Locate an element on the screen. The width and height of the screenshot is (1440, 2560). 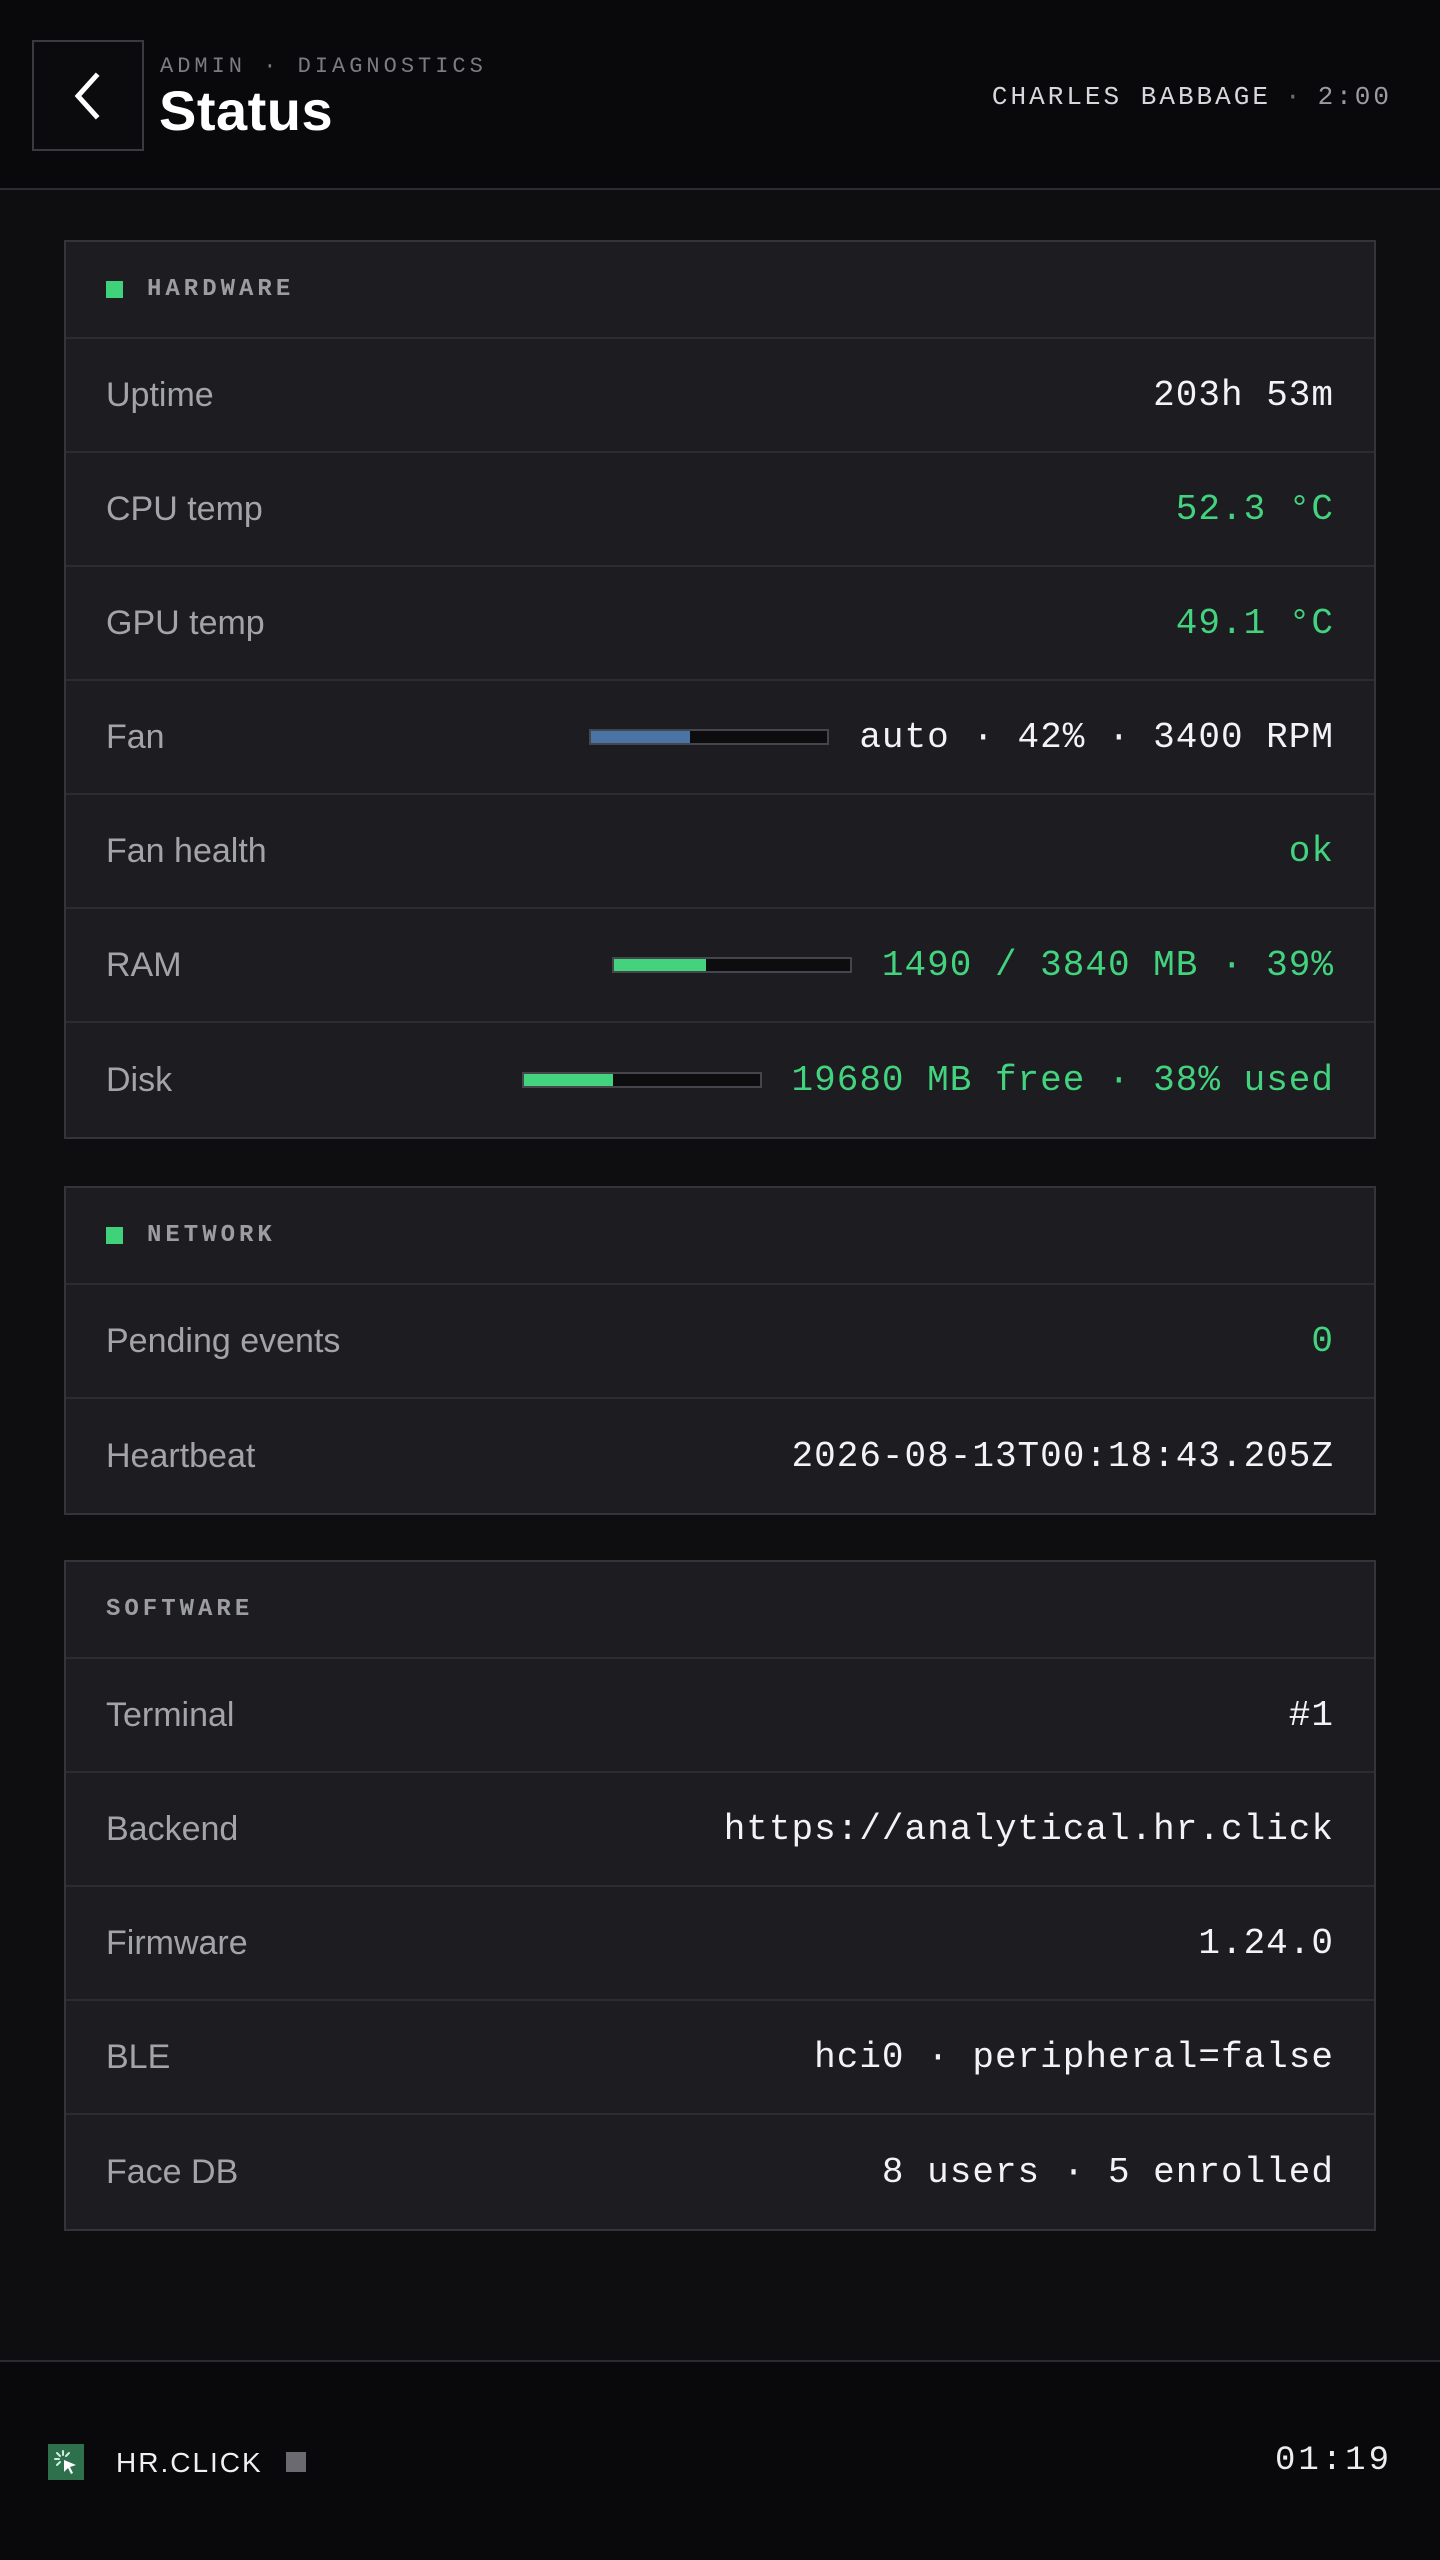
panel-title: SOFTWARE is located at coordinates (180, 1609).